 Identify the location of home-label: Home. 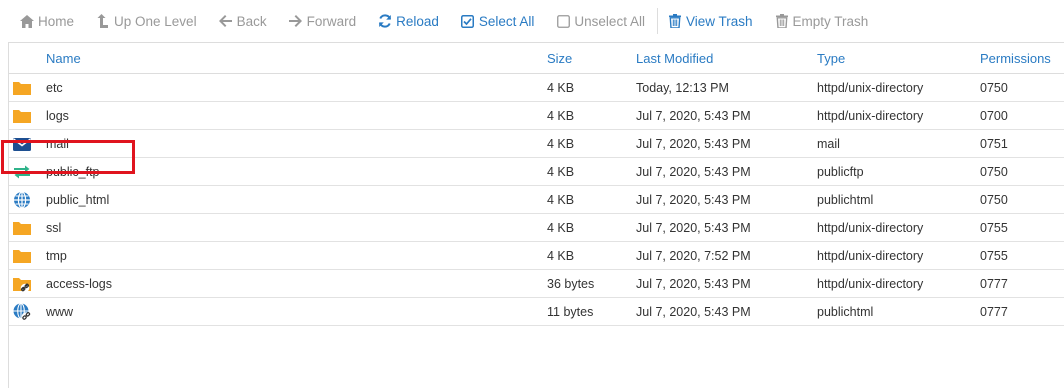
(56, 21).